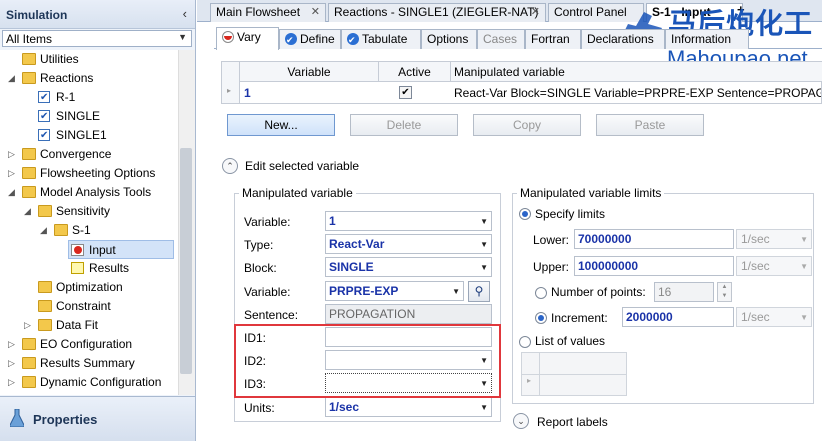 This screenshot has height=441, width=822. What do you see at coordinates (89, 192) in the screenshot?
I see `tree-item-model-analysis-tools: ◢ Model Analysis Tools` at bounding box center [89, 192].